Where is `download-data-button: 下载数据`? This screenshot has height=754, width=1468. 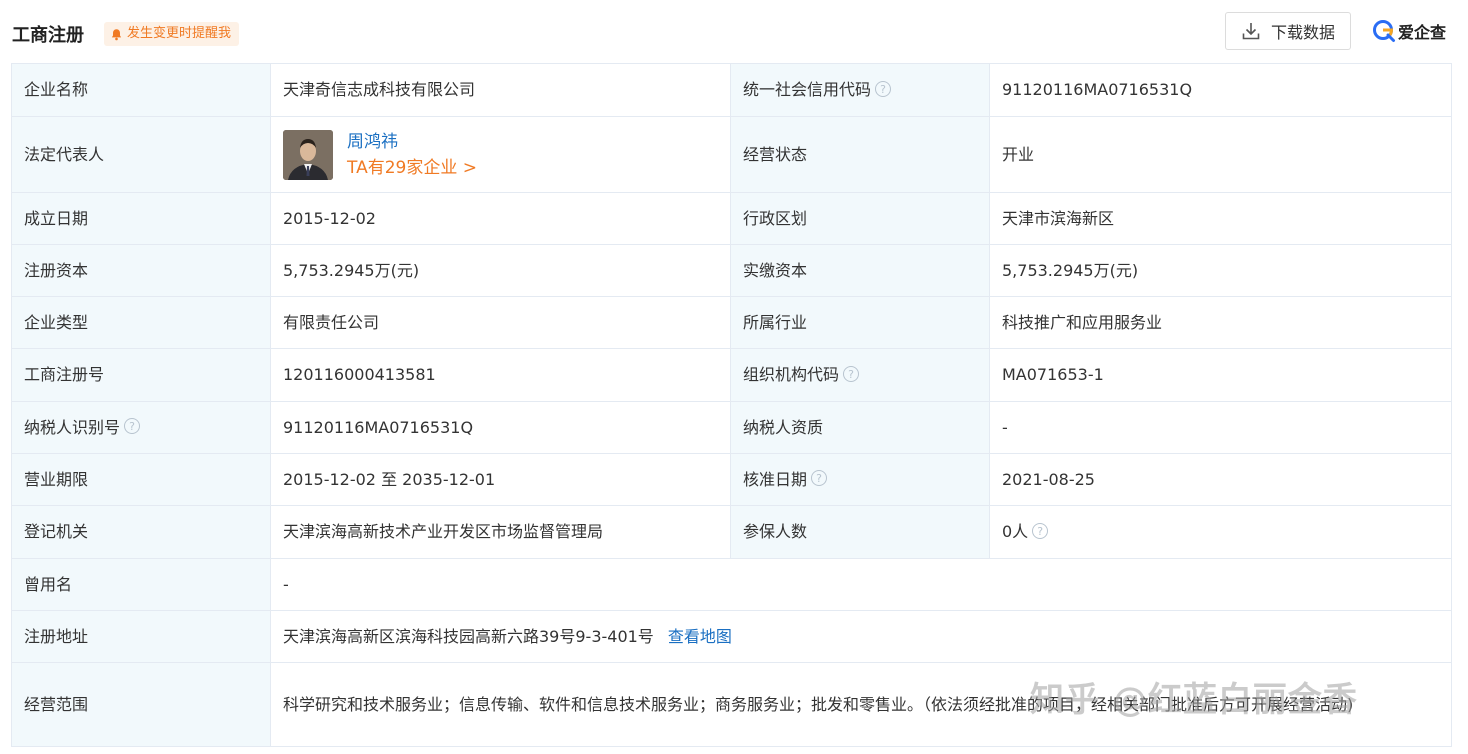
download-data-button: 下载数据 is located at coordinates (1288, 31).